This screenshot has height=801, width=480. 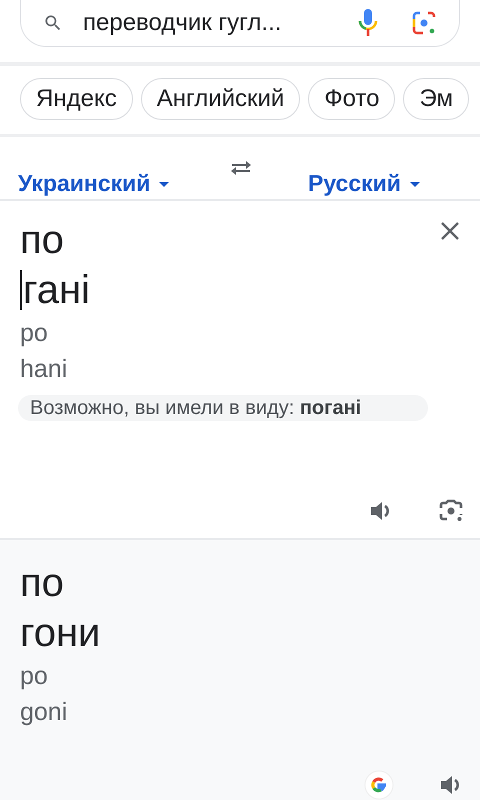 What do you see at coordinates (379, 785) in the screenshot?
I see `google-logo` at bounding box center [379, 785].